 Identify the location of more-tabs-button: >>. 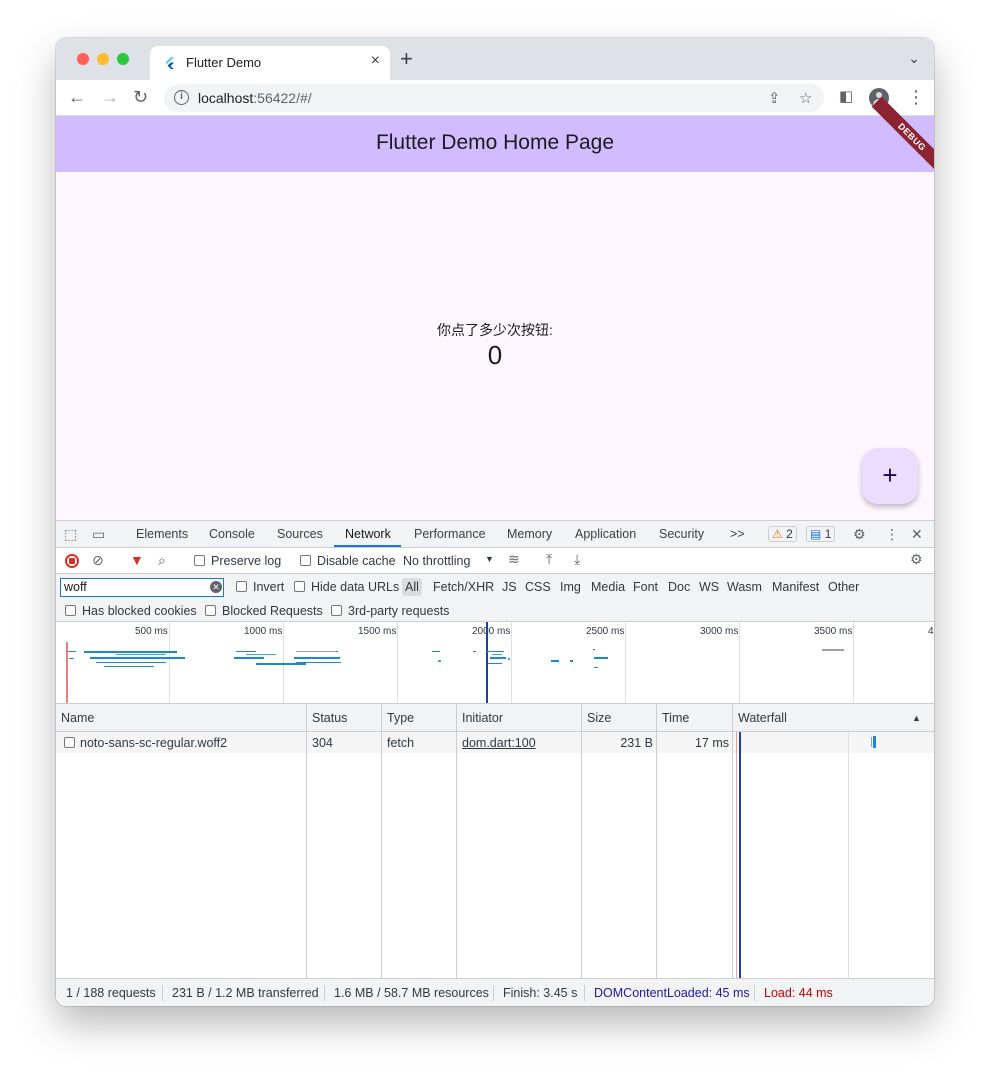
(737, 534).